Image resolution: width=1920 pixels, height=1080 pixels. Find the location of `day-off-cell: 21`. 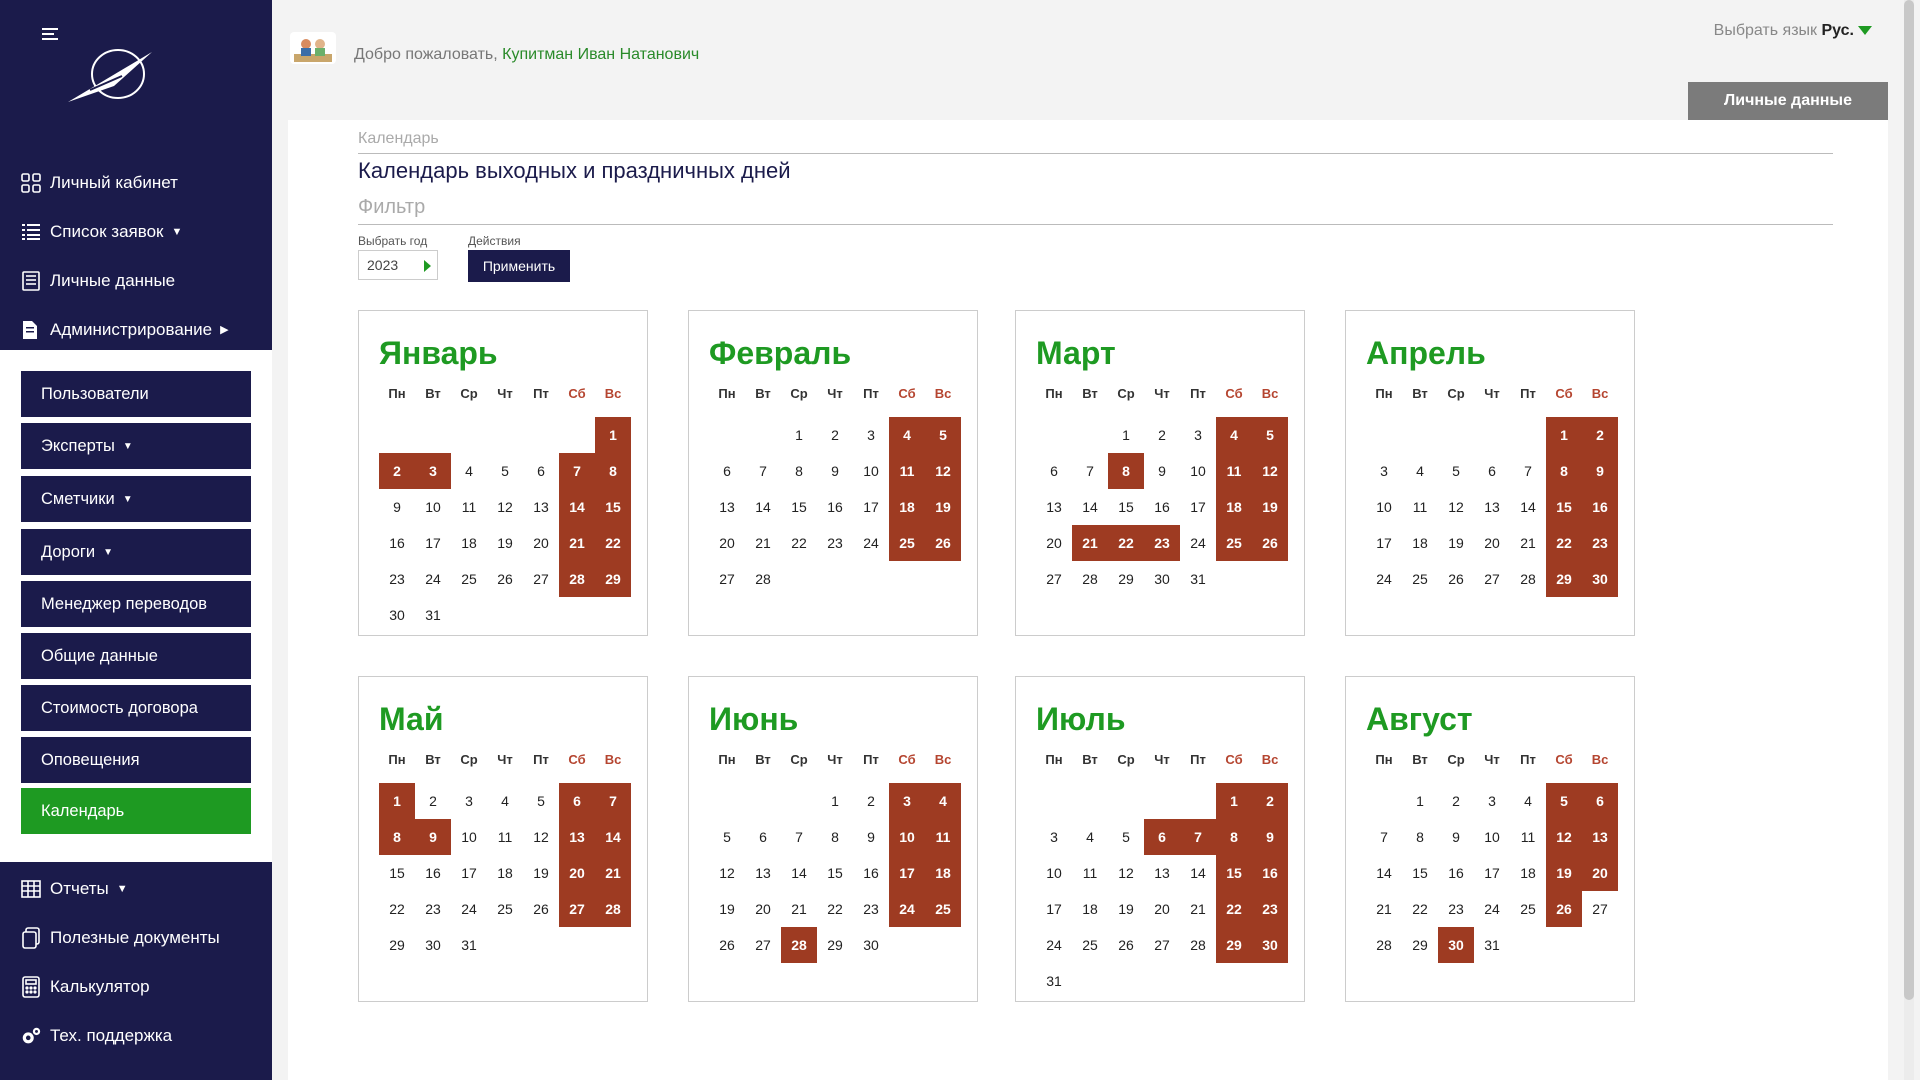

day-off-cell: 21 is located at coordinates (1090, 543).